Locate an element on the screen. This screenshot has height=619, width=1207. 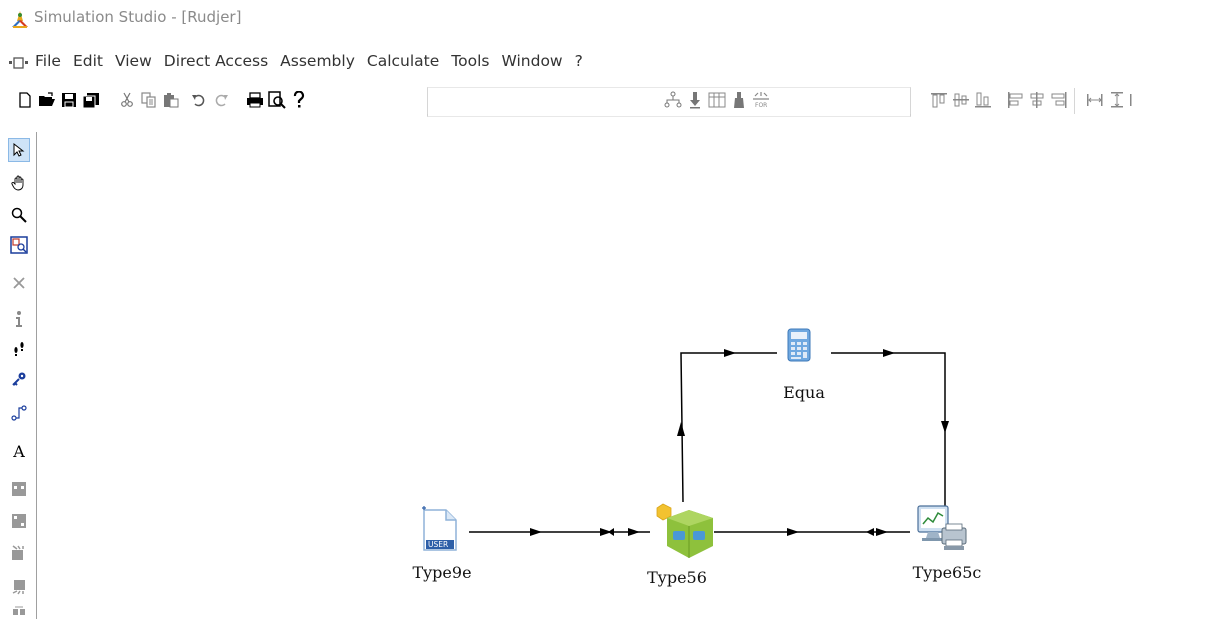
menu-view: View is located at coordinates (137, 61).